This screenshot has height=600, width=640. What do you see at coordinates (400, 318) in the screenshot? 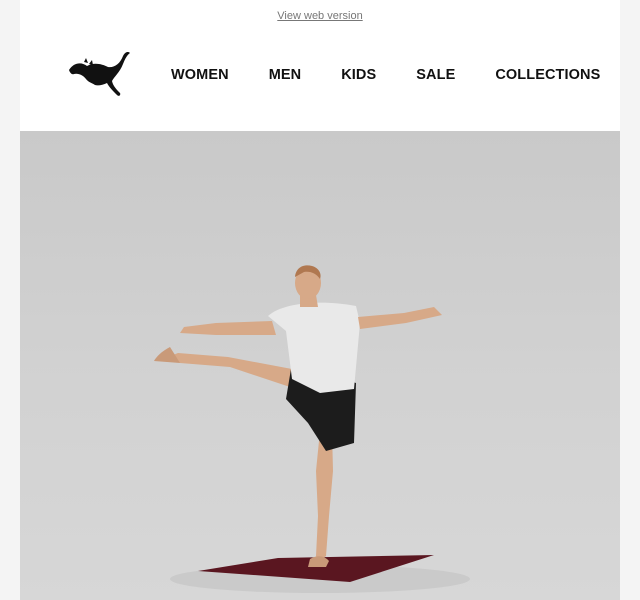
I see `right-arm` at bounding box center [400, 318].